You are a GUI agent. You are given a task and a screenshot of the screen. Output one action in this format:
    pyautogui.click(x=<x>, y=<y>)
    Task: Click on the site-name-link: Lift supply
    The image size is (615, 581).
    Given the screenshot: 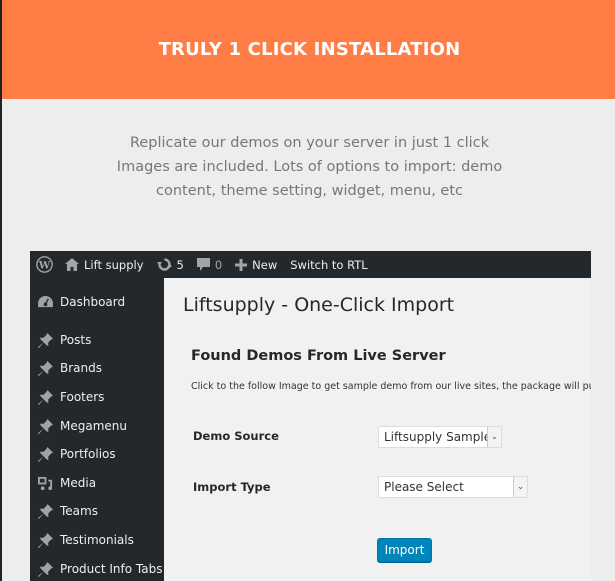 What is the action you would take?
    pyautogui.click(x=104, y=265)
    